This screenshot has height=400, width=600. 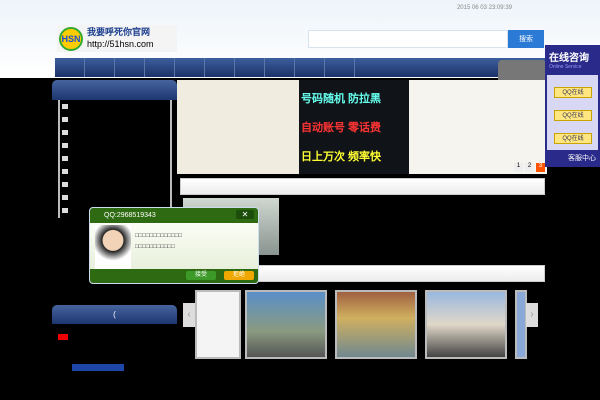 What do you see at coordinates (478, 127) in the screenshot?
I see `banner-phone-image: 1 2 3` at bounding box center [478, 127].